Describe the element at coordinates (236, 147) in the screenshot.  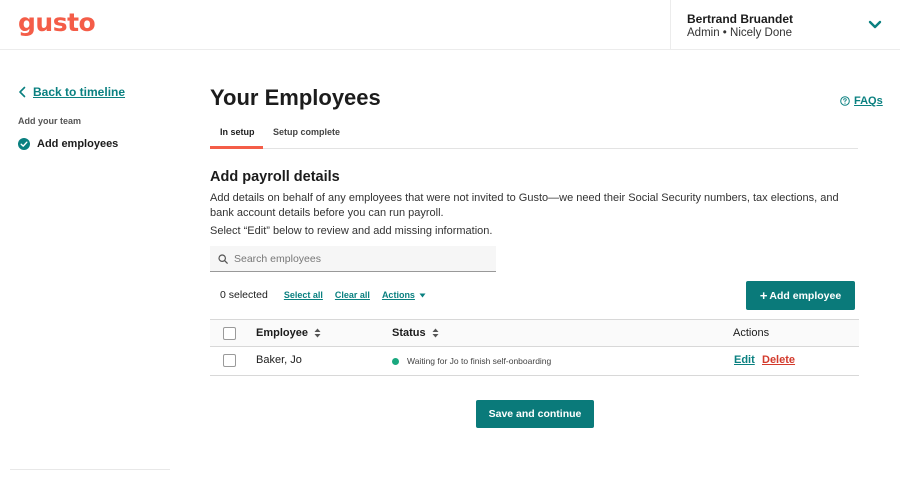
I see `active-tab-indicator` at that location.